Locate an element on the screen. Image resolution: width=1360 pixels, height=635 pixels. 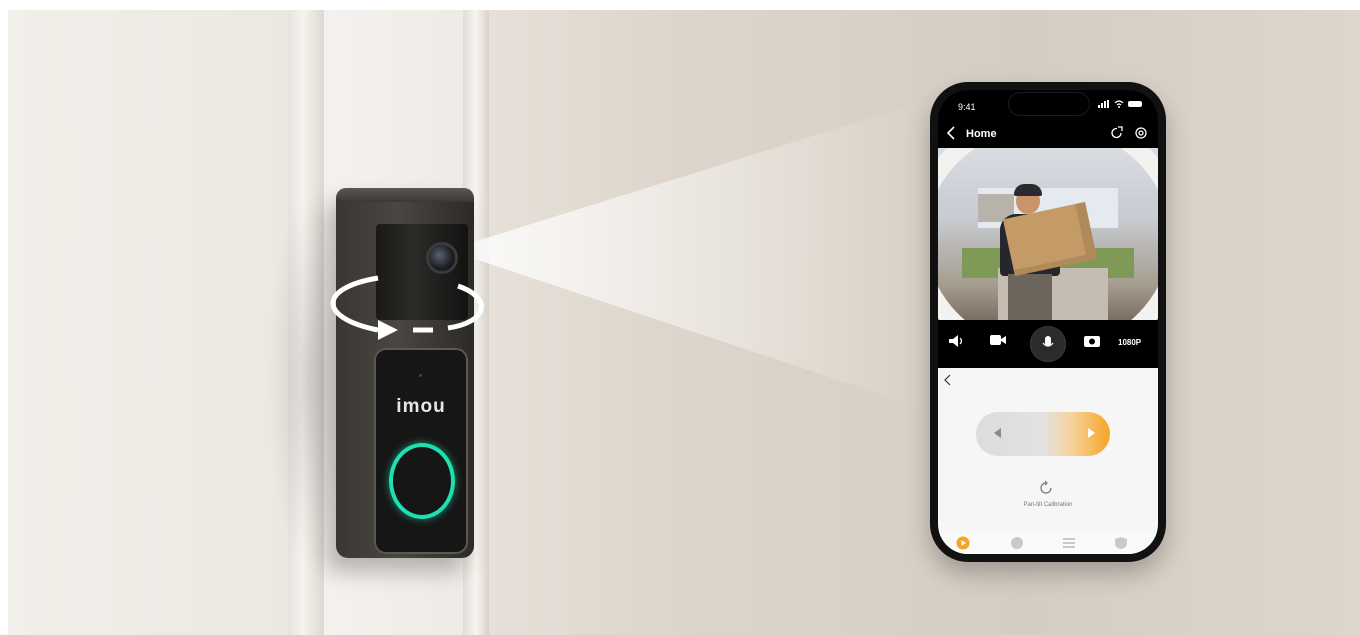
mic-icon is located at coordinates (1048, 341).